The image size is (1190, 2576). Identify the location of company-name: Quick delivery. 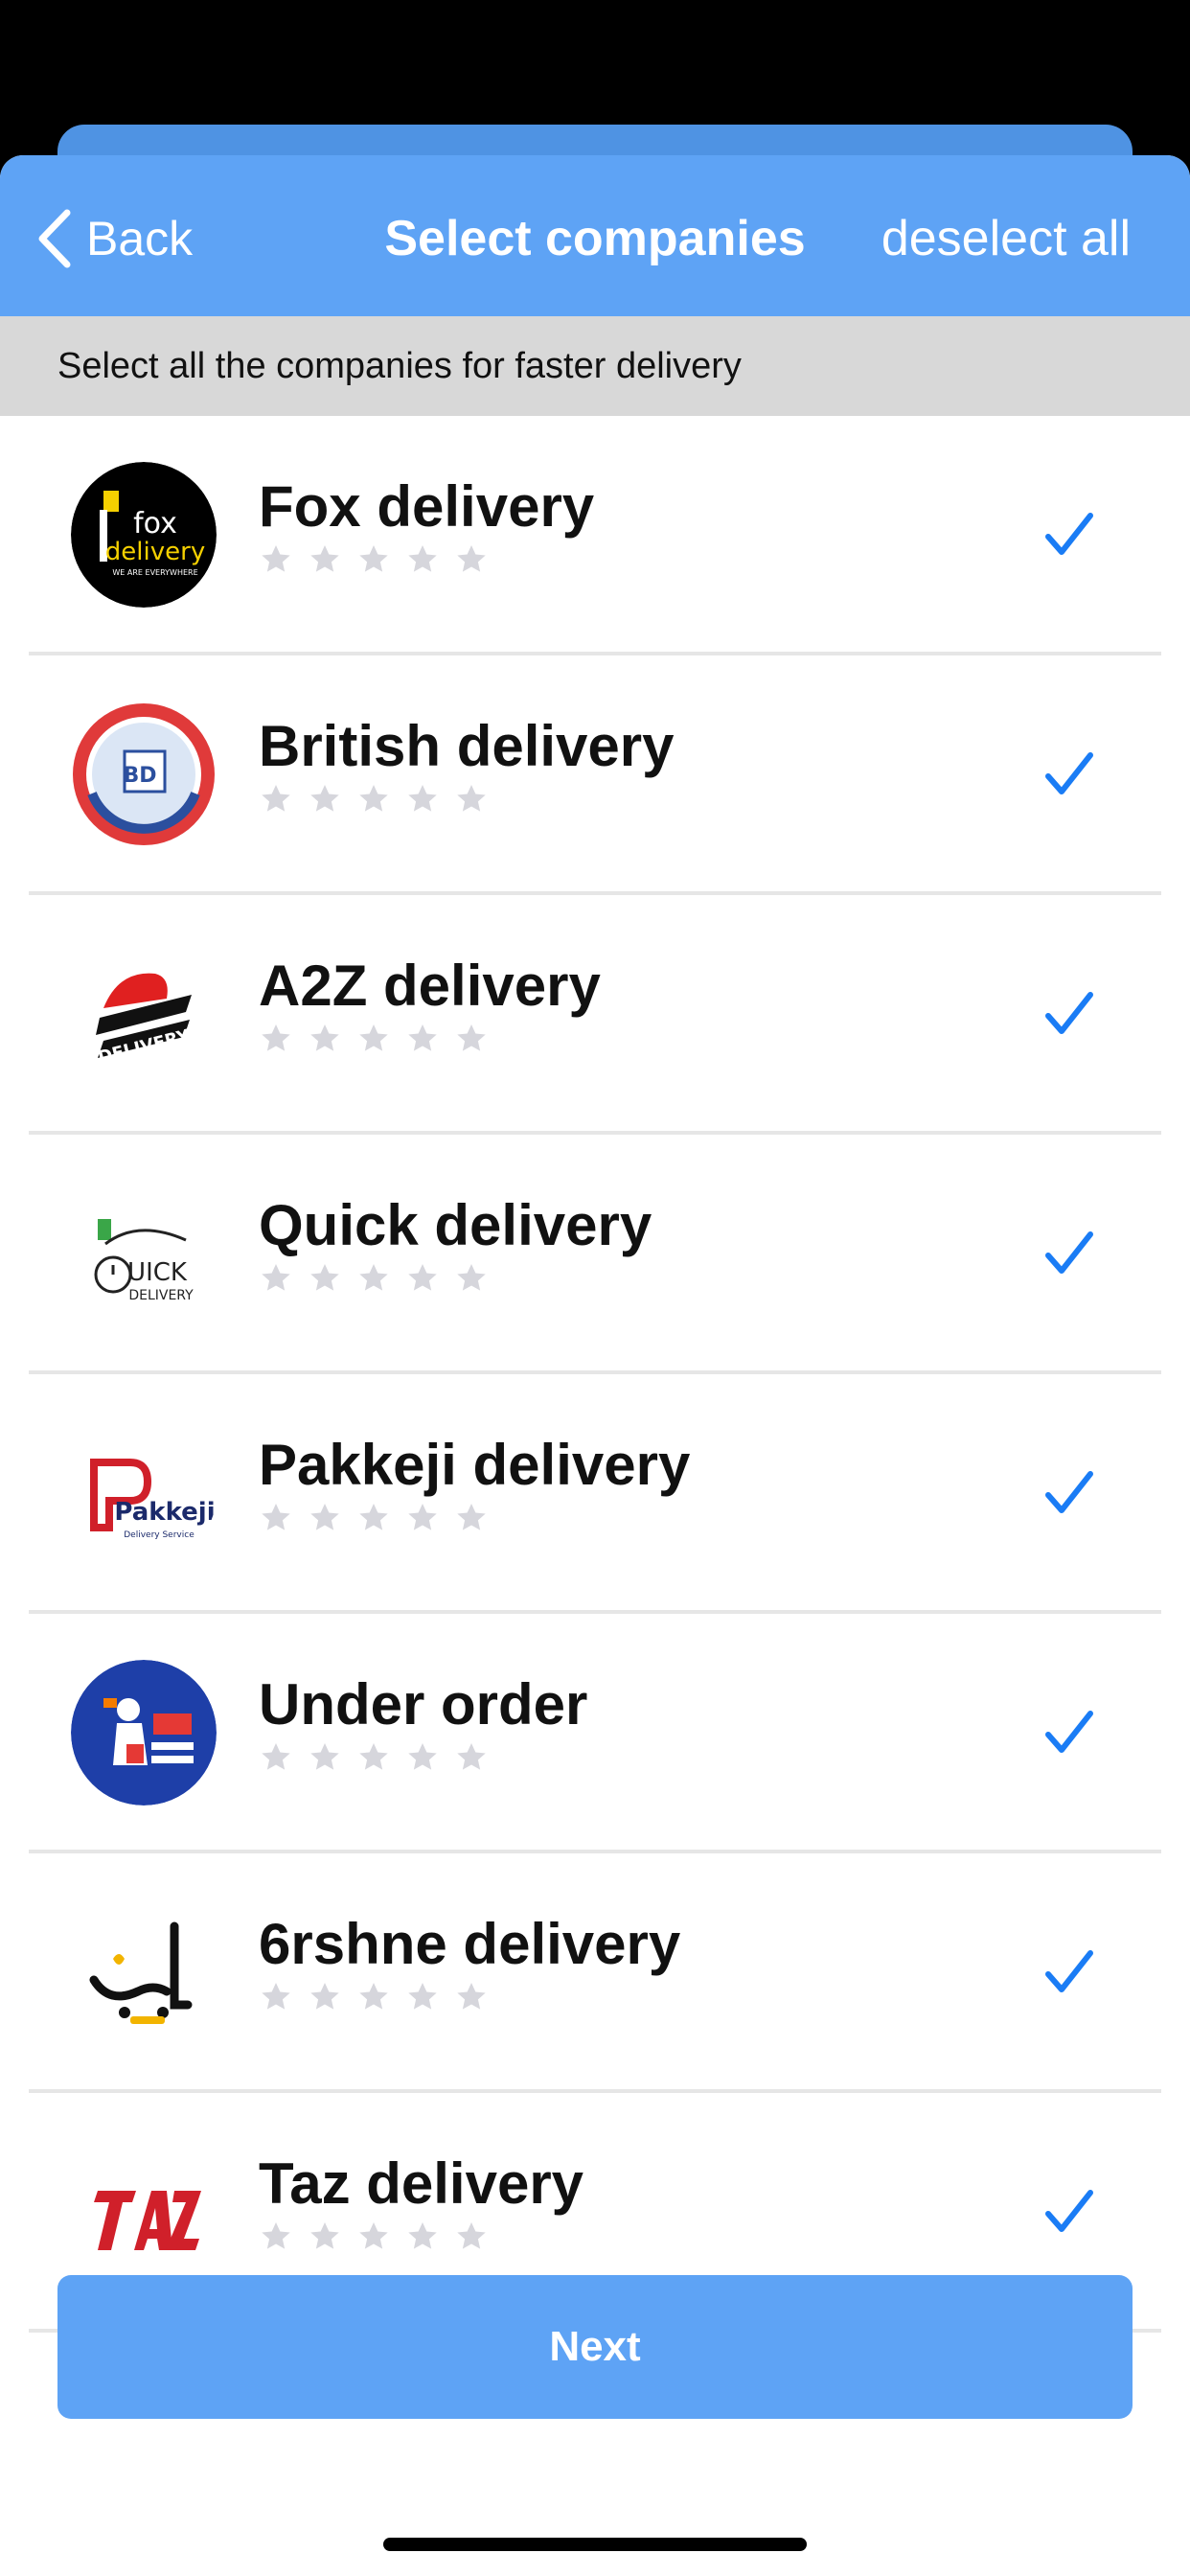
(456, 1225).